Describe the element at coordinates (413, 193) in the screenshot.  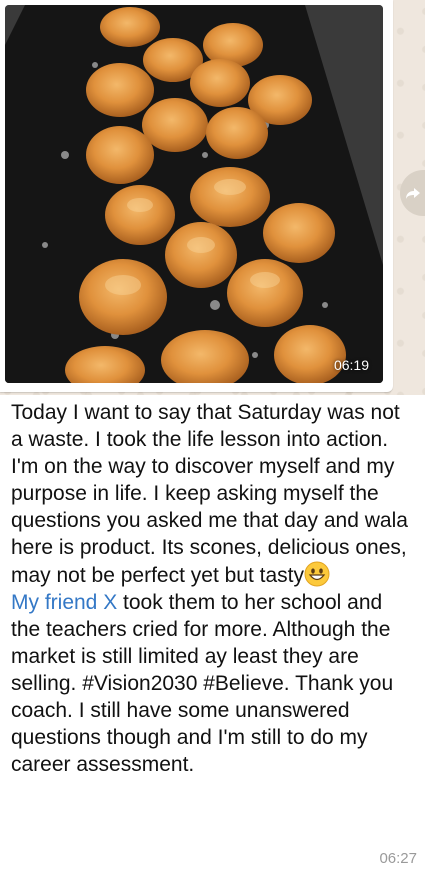
I see `forward-icon` at that location.